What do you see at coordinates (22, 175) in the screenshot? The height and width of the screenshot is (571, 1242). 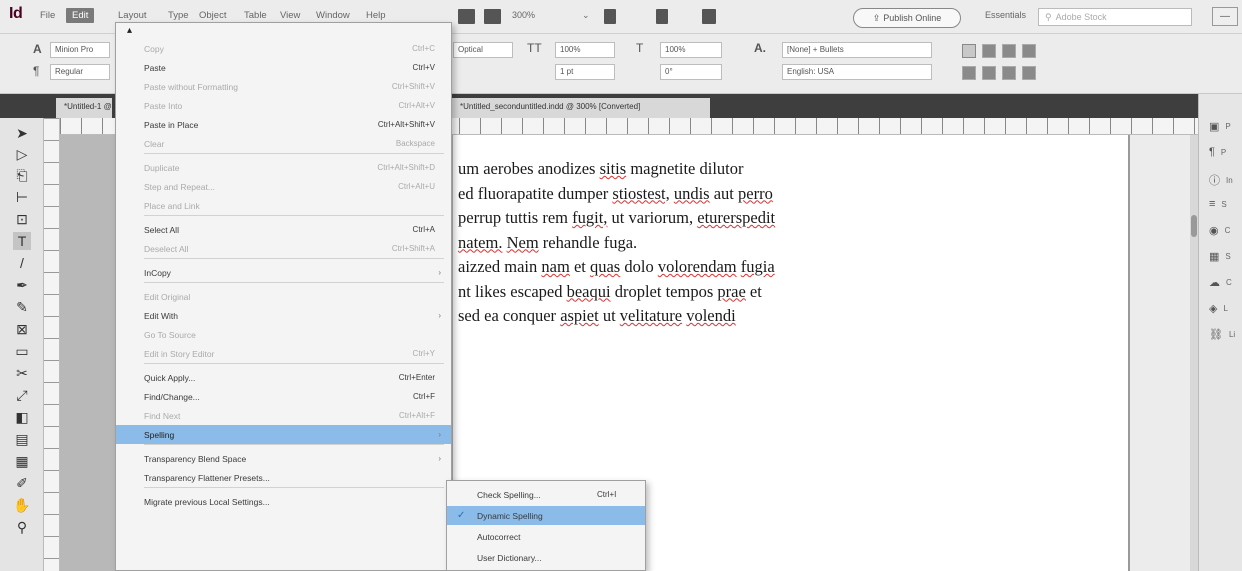 I see `page-tool-icon: ⎗` at bounding box center [22, 175].